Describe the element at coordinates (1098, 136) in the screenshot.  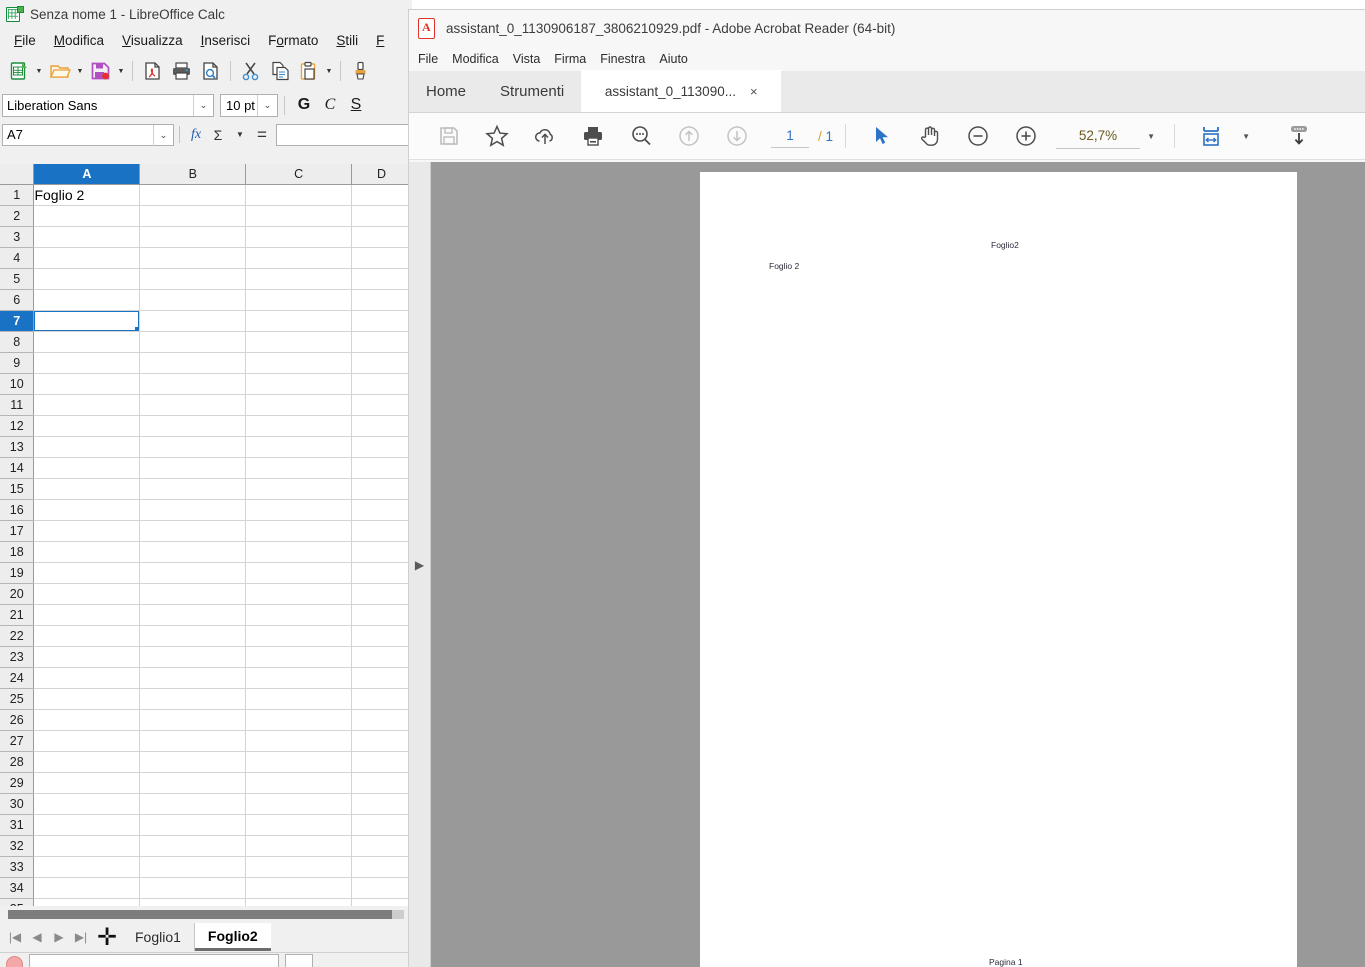
I see `zoom-level-input: 52,7%` at that location.